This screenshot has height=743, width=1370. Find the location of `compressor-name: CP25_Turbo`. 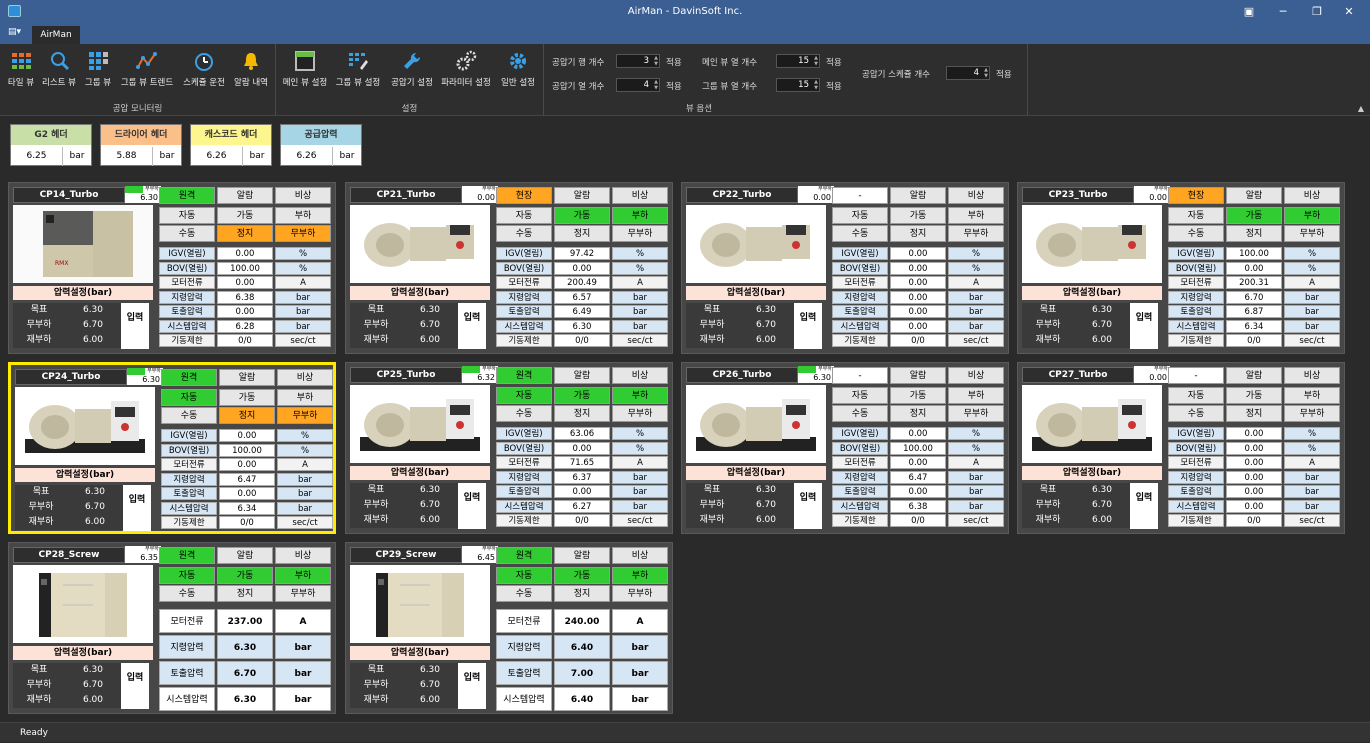

compressor-name: CP25_Turbo is located at coordinates (406, 375).